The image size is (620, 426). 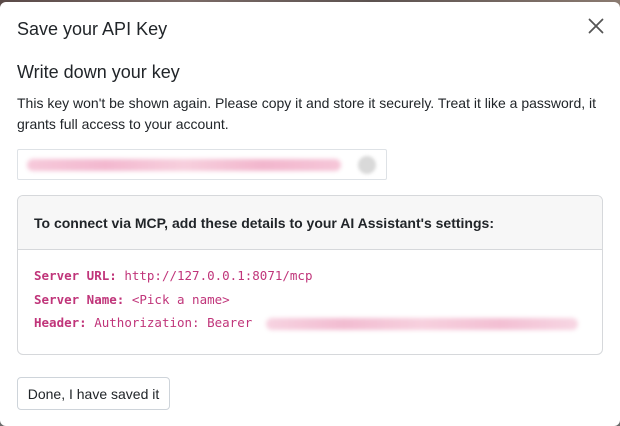 I want to click on close-icon, so click(x=596, y=26).